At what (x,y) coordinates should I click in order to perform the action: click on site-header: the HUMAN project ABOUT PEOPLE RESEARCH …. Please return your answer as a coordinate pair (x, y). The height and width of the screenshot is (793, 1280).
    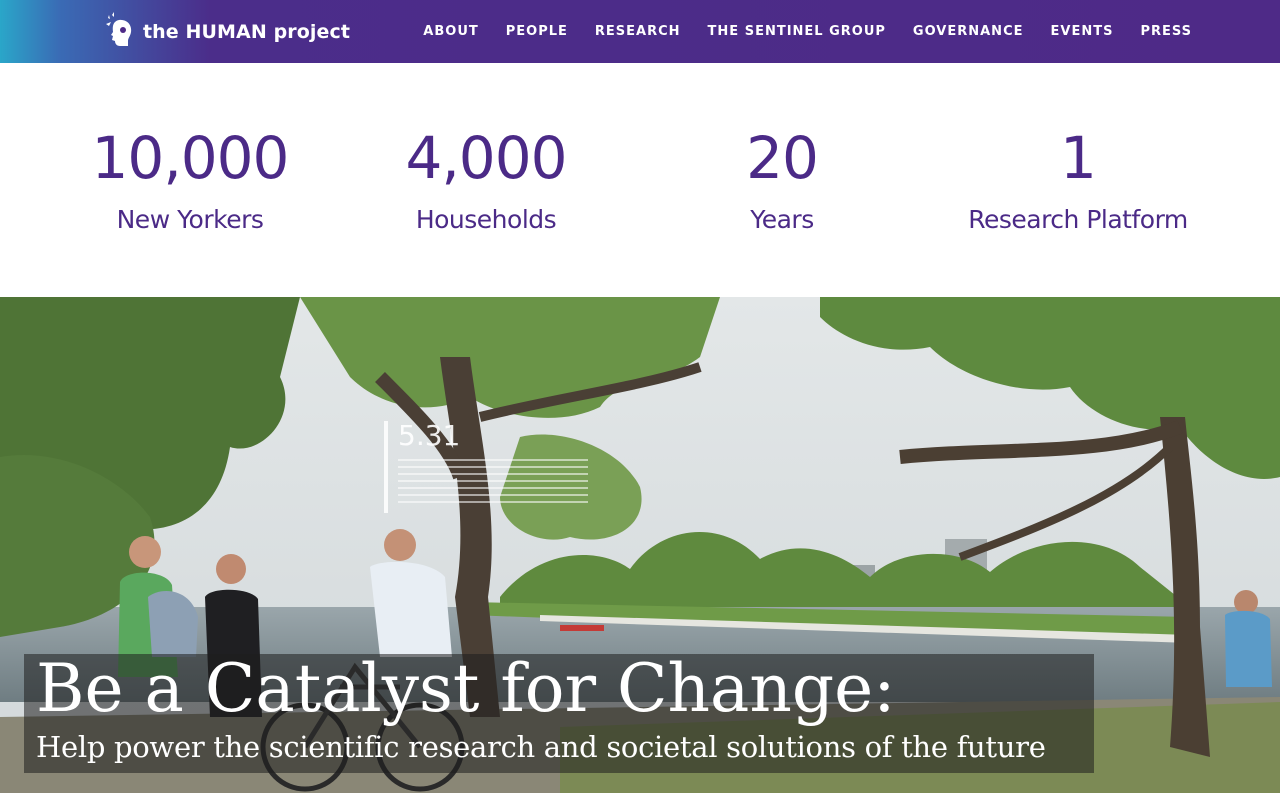
    Looking at the image, I should click on (640, 31).